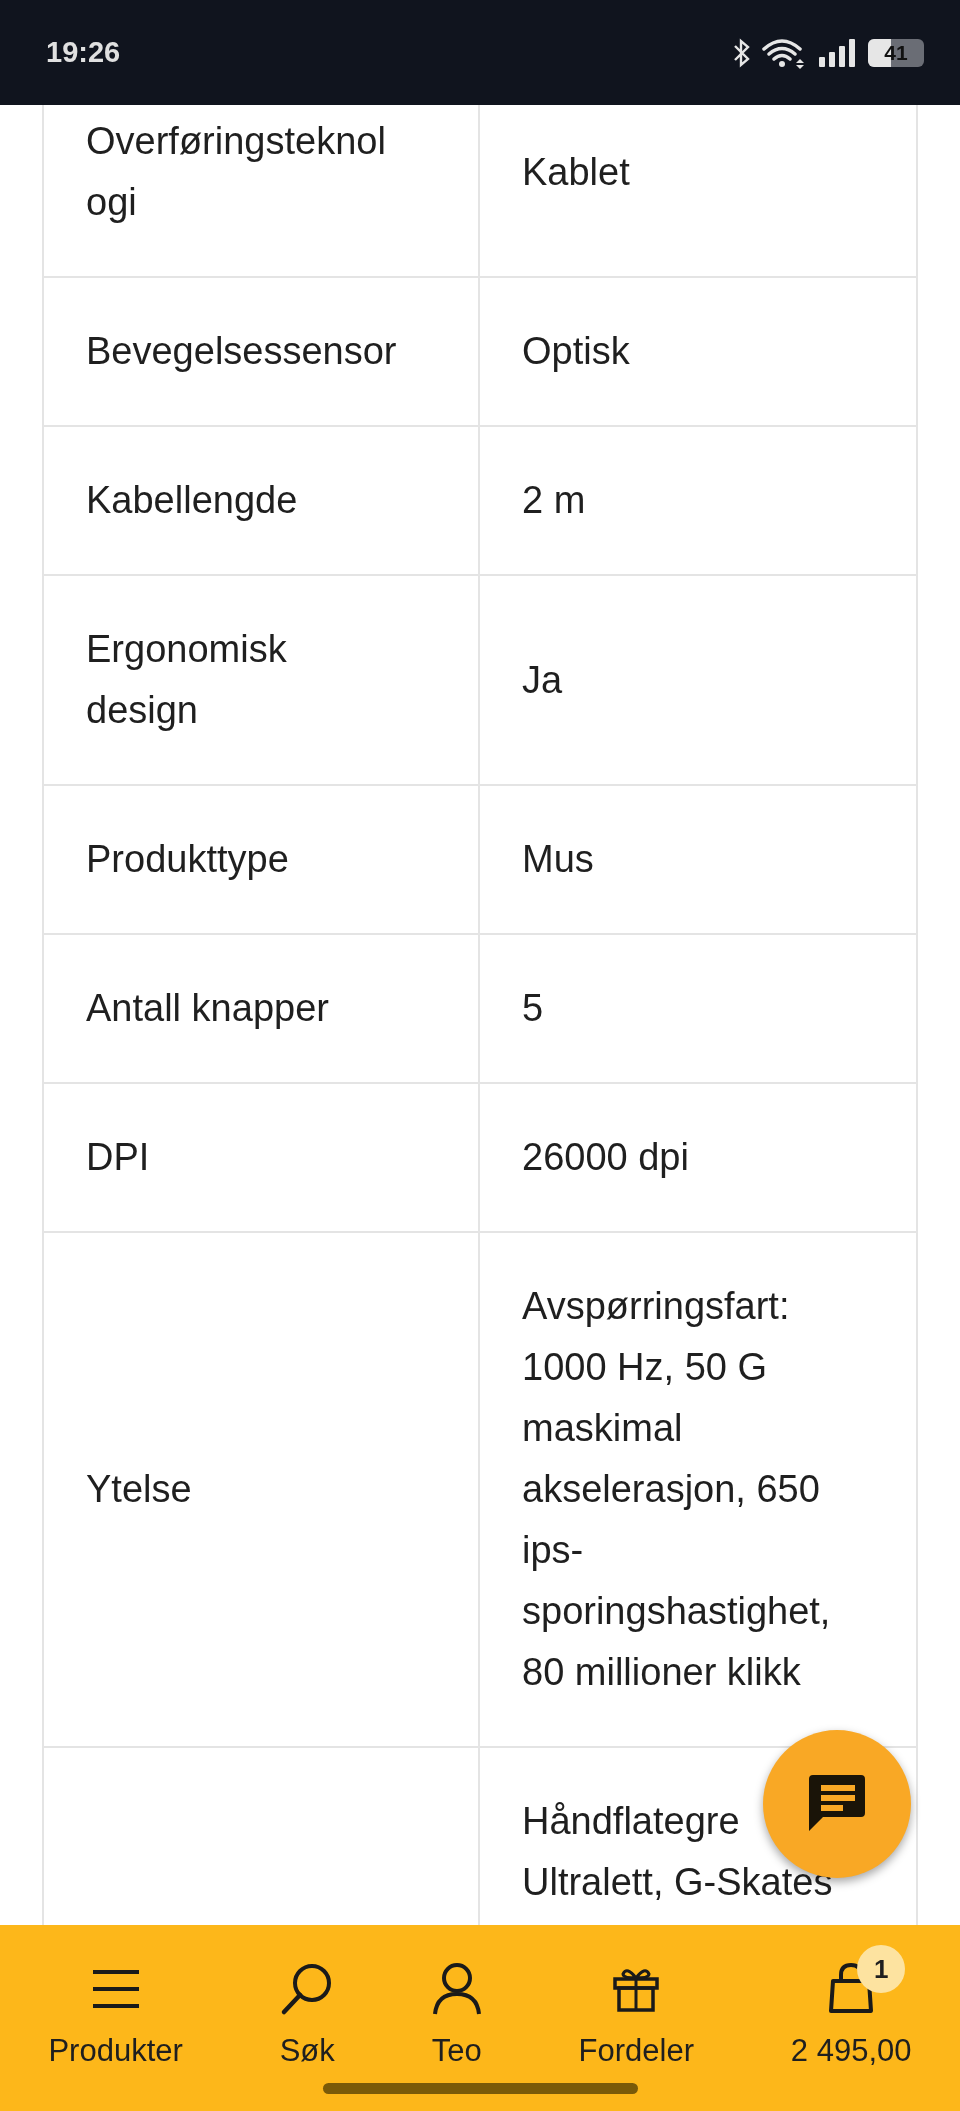  What do you see at coordinates (605, 1157) in the screenshot?
I see `spec-value: 26000 dpi` at bounding box center [605, 1157].